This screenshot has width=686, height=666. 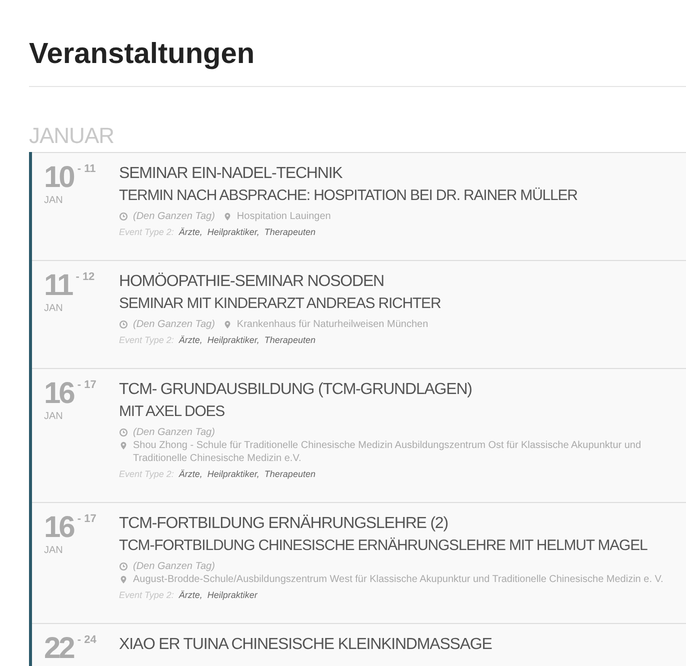 What do you see at coordinates (283, 524) in the screenshot?
I see `event-title: TCM-FORTBILDUNG ERNÄHRUNGSLEHRE (2)` at bounding box center [283, 524].